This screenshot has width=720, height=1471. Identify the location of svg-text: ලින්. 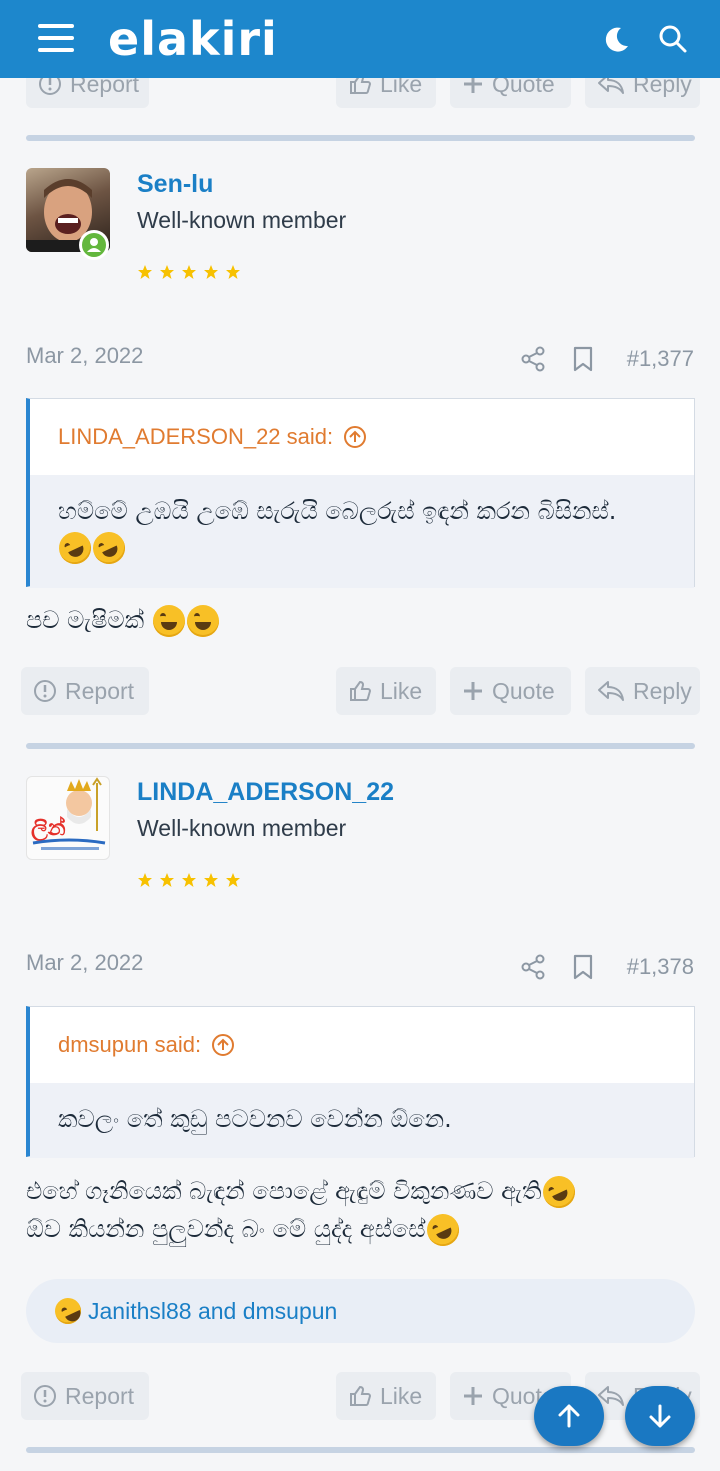
(48, 828).